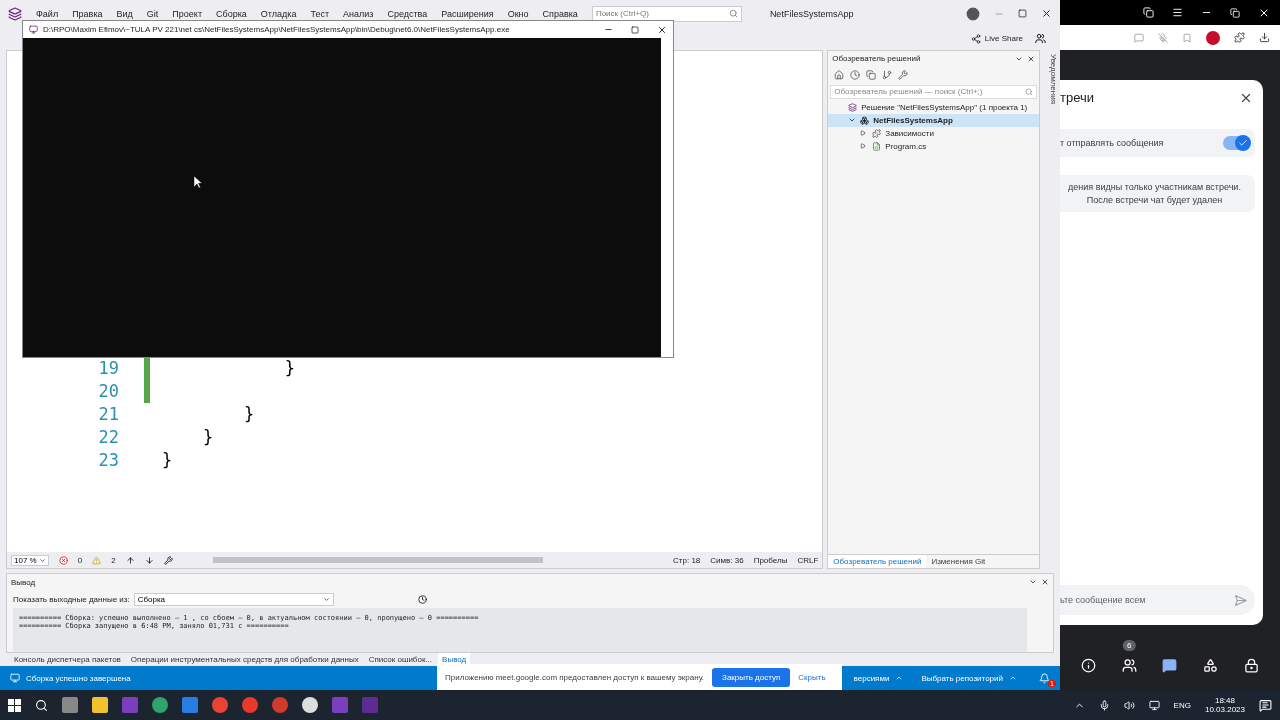  What do you see at coordinates (751, 677) in the screenshot?
I see `stop-sharing-button: Закрыть доступ` at bounding box center [751, 677].